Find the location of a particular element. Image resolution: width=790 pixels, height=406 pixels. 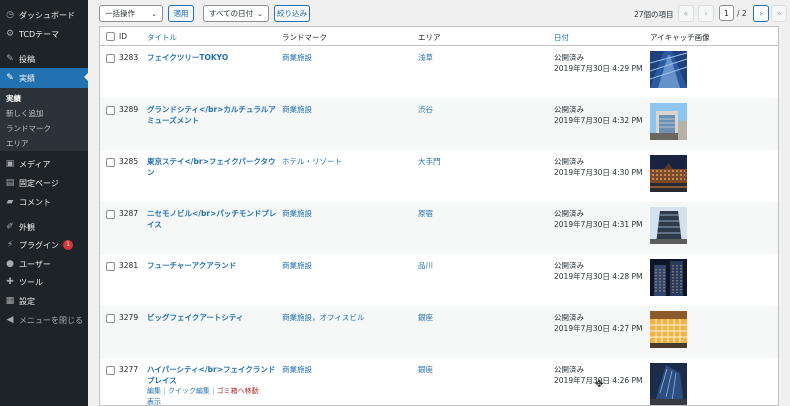

post-title-link: ハイパーシティ</br>フェイクランドプレイス is located at coordinates (212, 375).